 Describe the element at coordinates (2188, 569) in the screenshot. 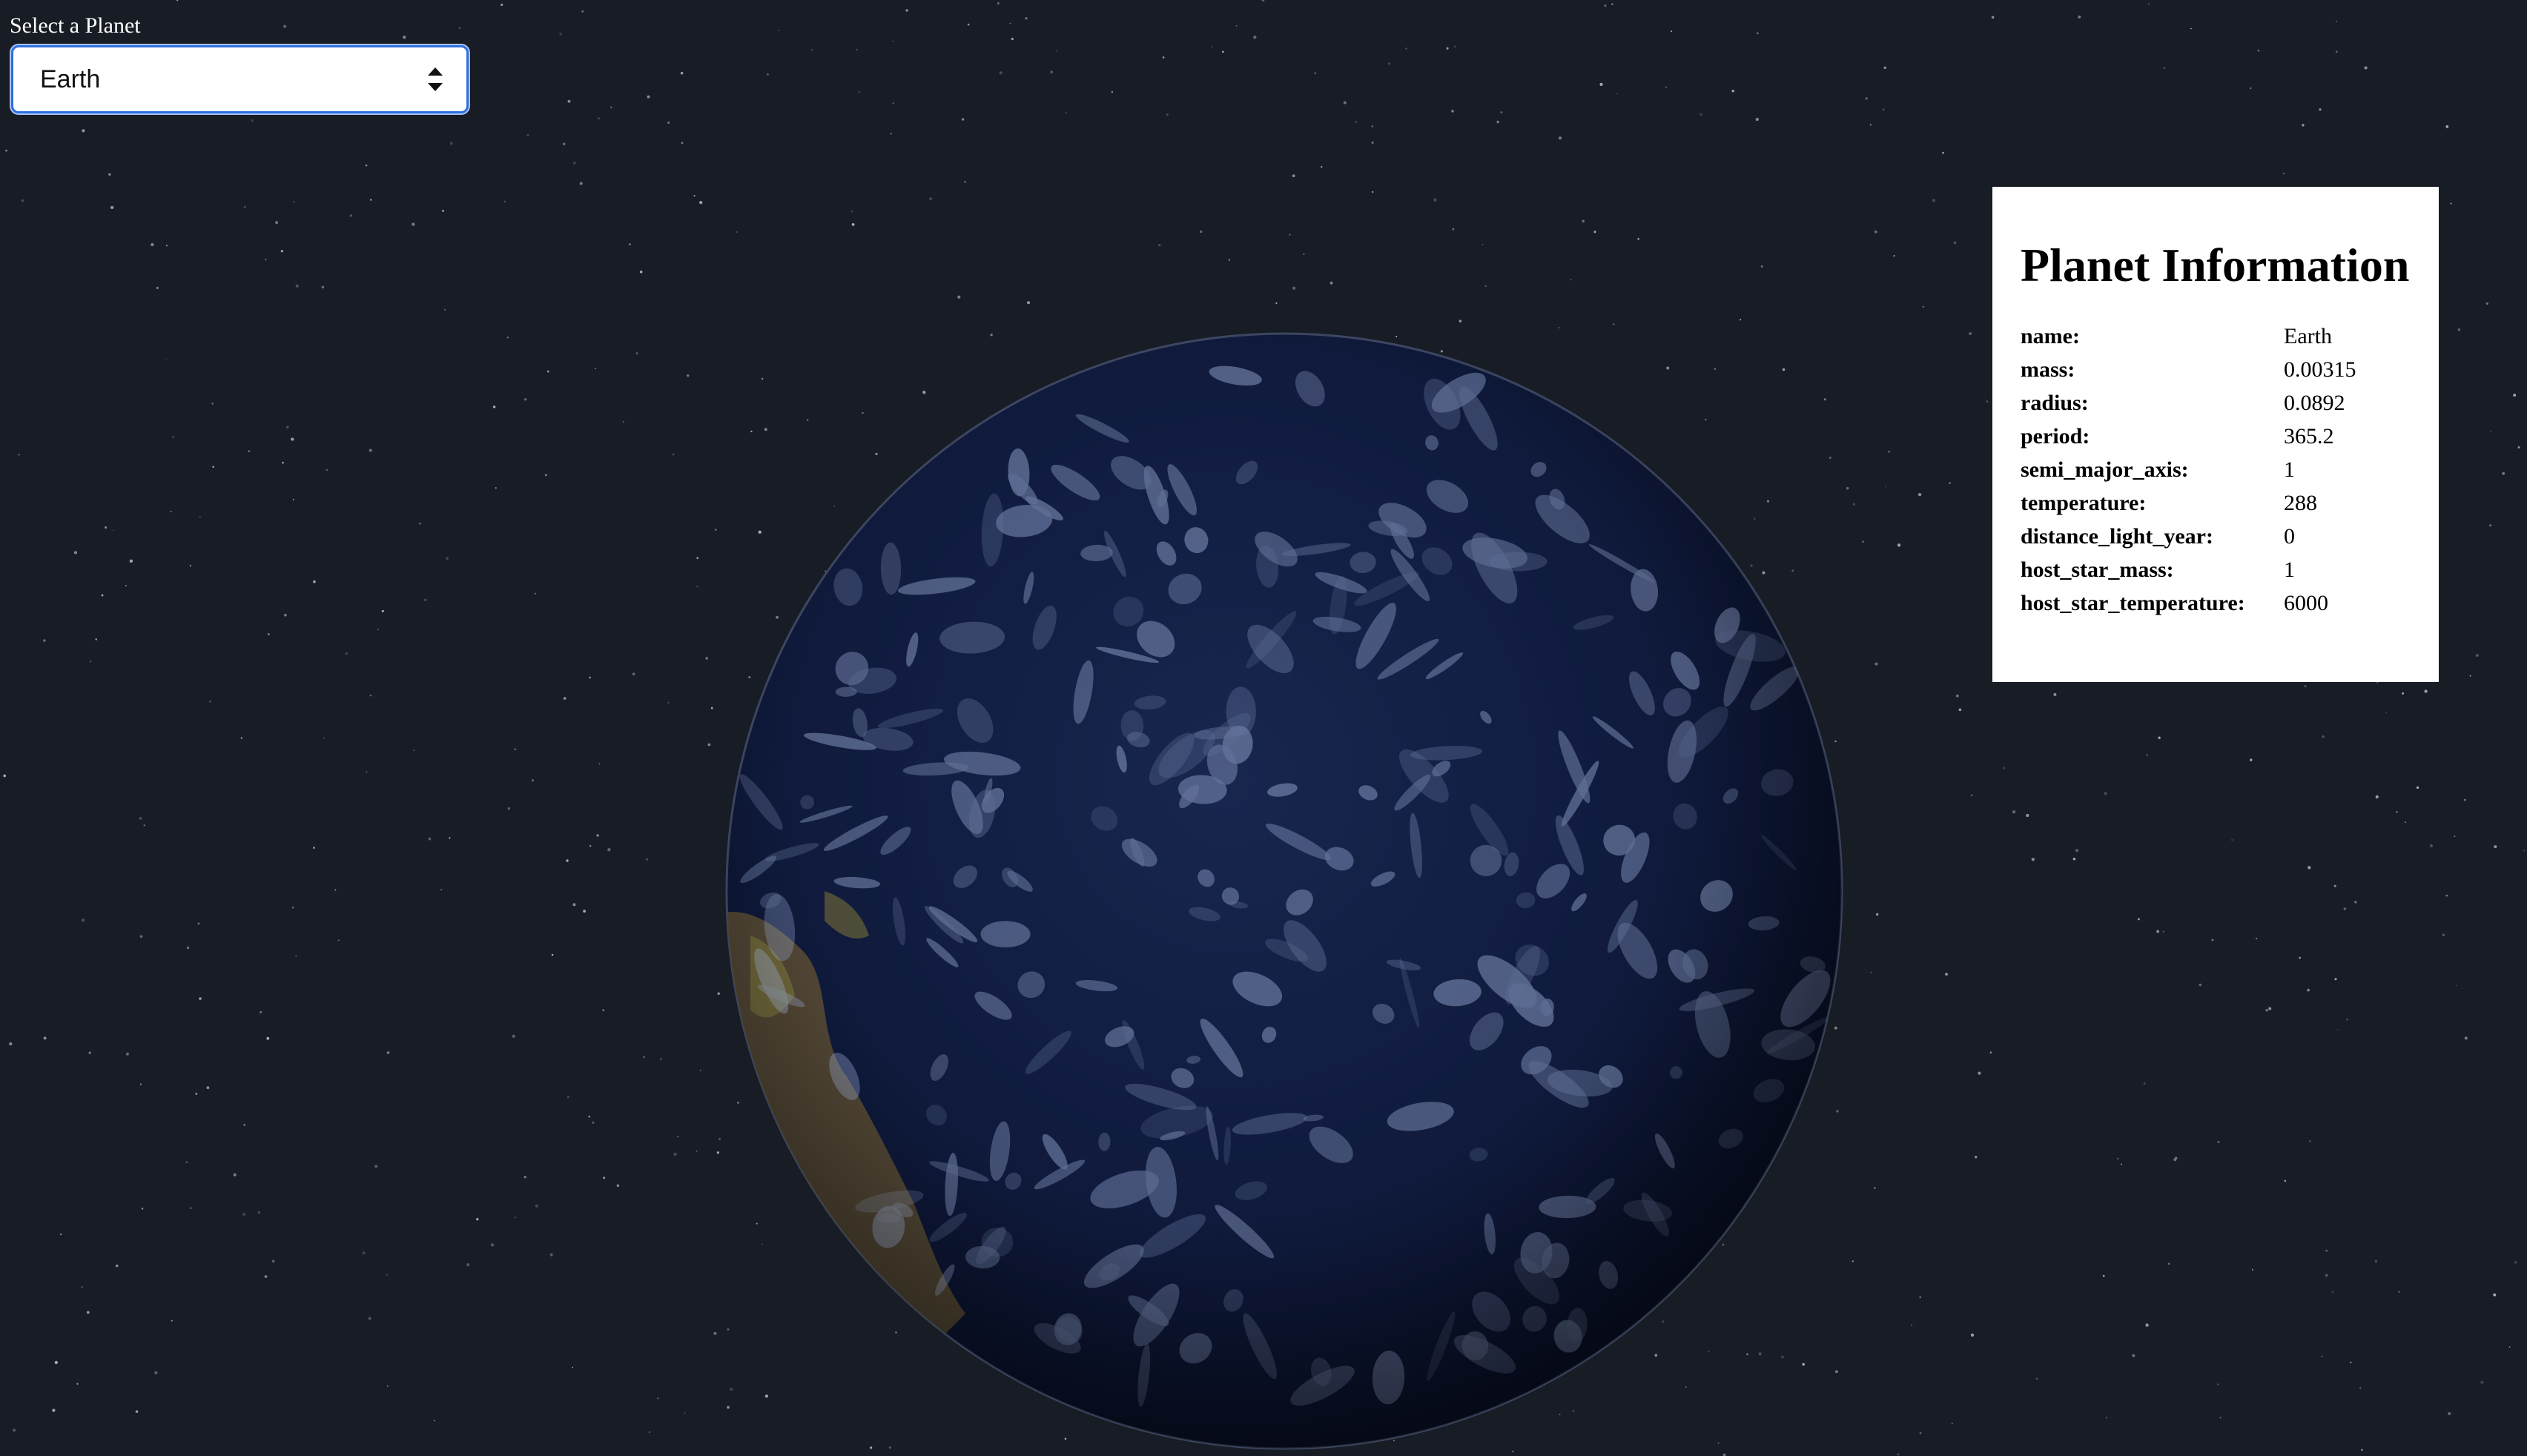

I see `info-row-host-star-mass: host_star_mass: 1` at that location.